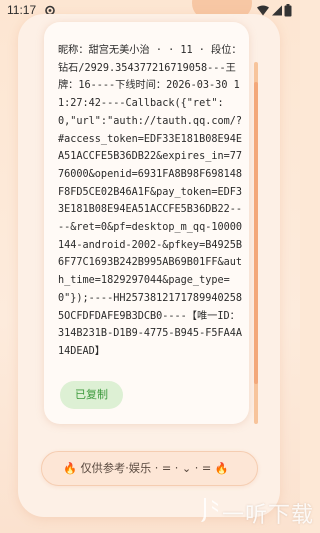  Describe the element at coordinates (288, 10) in the screenshot. I see `battery-icon` at that location.